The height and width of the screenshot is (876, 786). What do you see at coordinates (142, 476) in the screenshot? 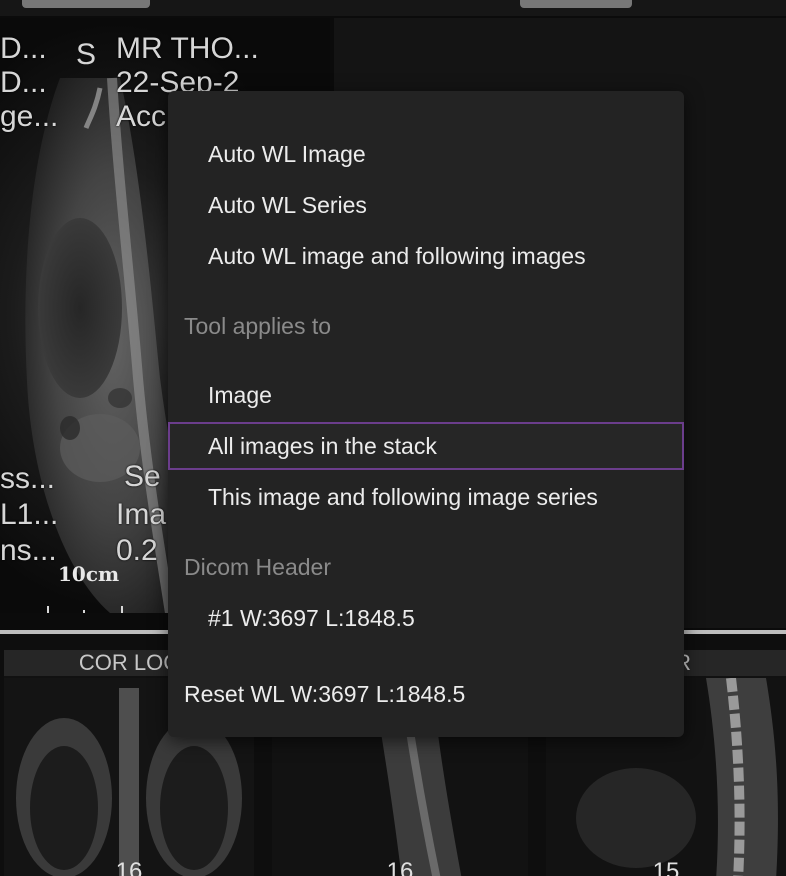
I see `overlay-series-number: Se` at bounding box center [142, 476].